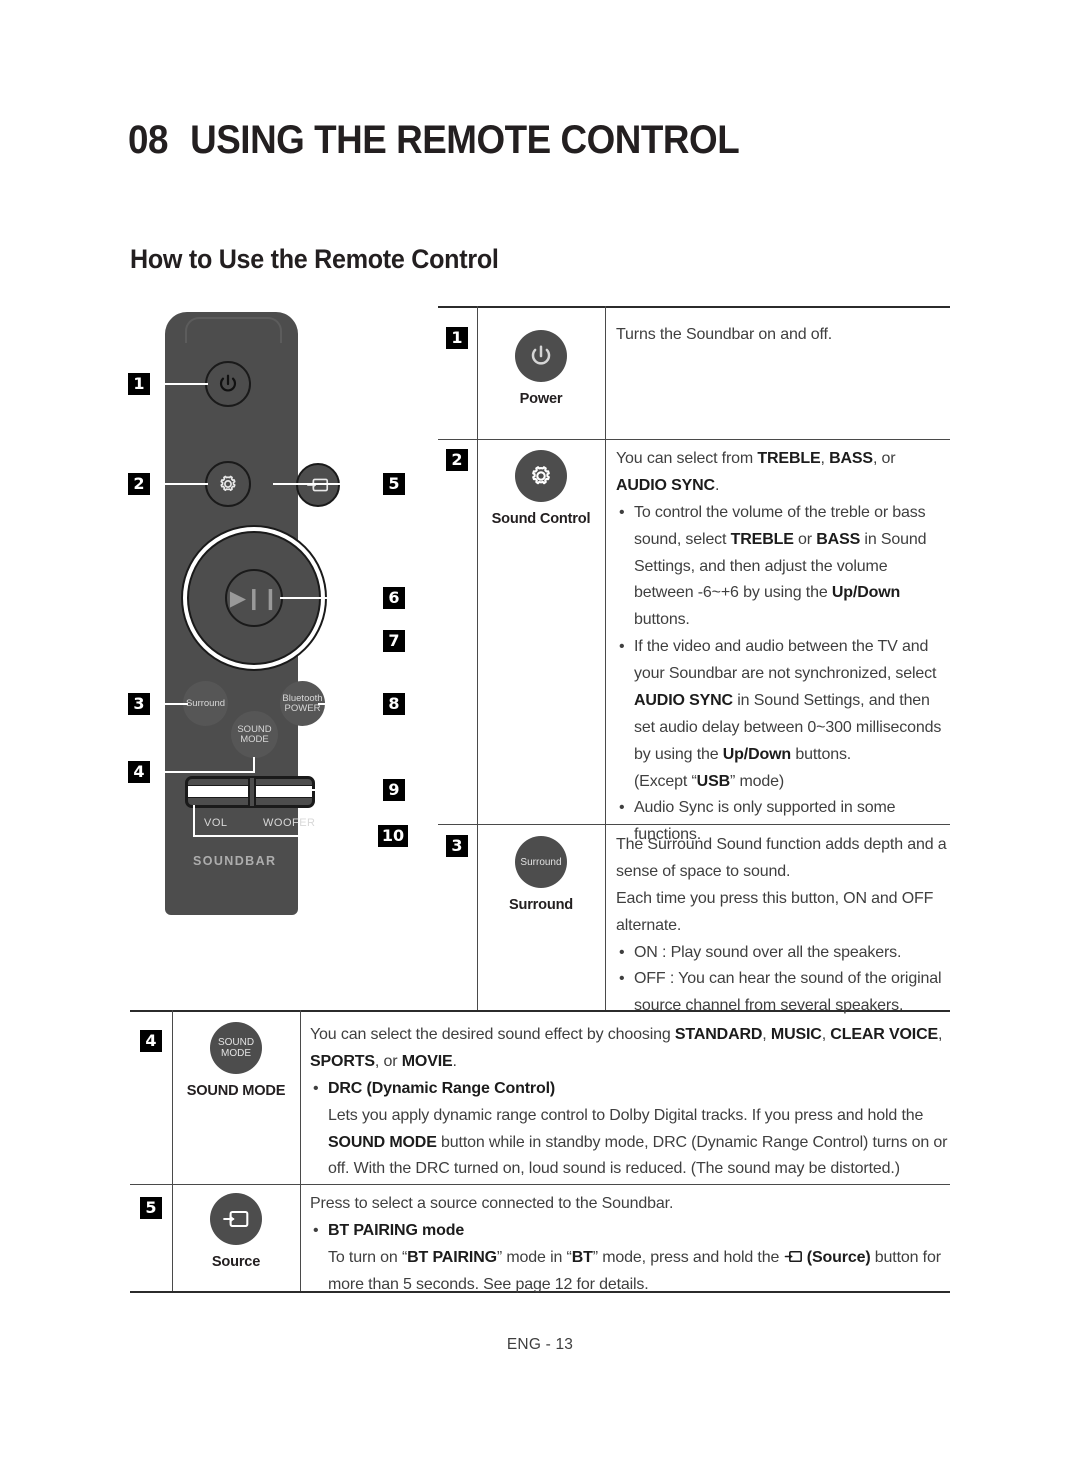 Image resolution: width=1080 pixels, height=1479 pixels. Describe the element at coordinates (254, 765) in the screenshot. I see `leader-line-4-v` at that location.